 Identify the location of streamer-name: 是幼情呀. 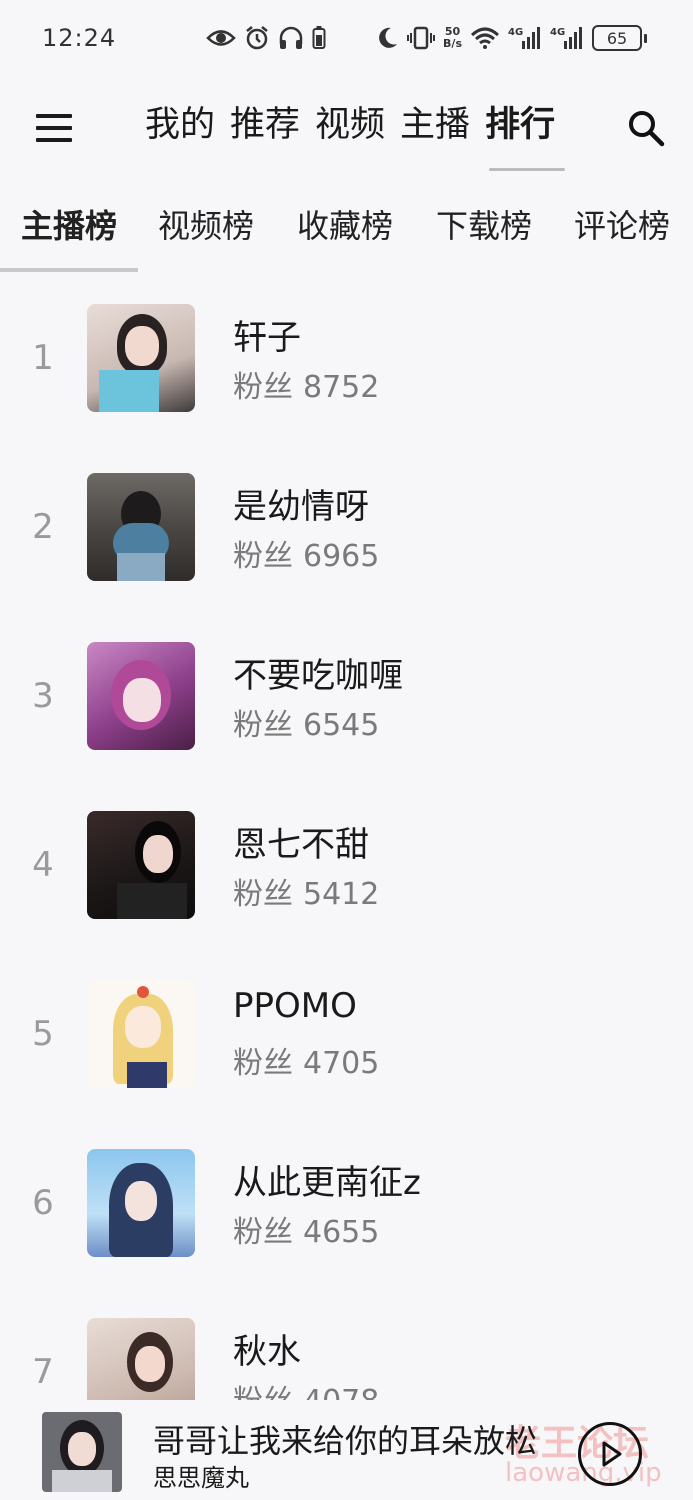
(301, 507).